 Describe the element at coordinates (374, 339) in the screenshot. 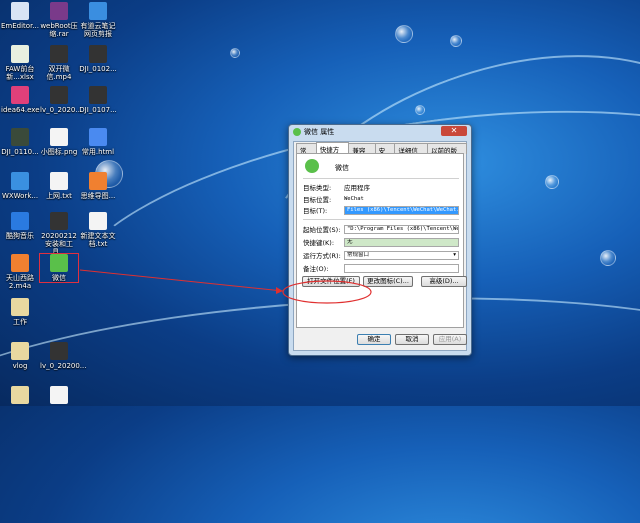

I see `ok-button: 确定` at that location.